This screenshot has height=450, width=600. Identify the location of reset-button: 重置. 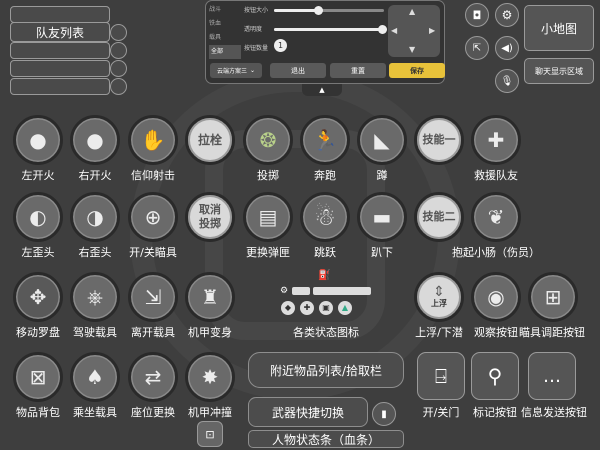
(358, 70).